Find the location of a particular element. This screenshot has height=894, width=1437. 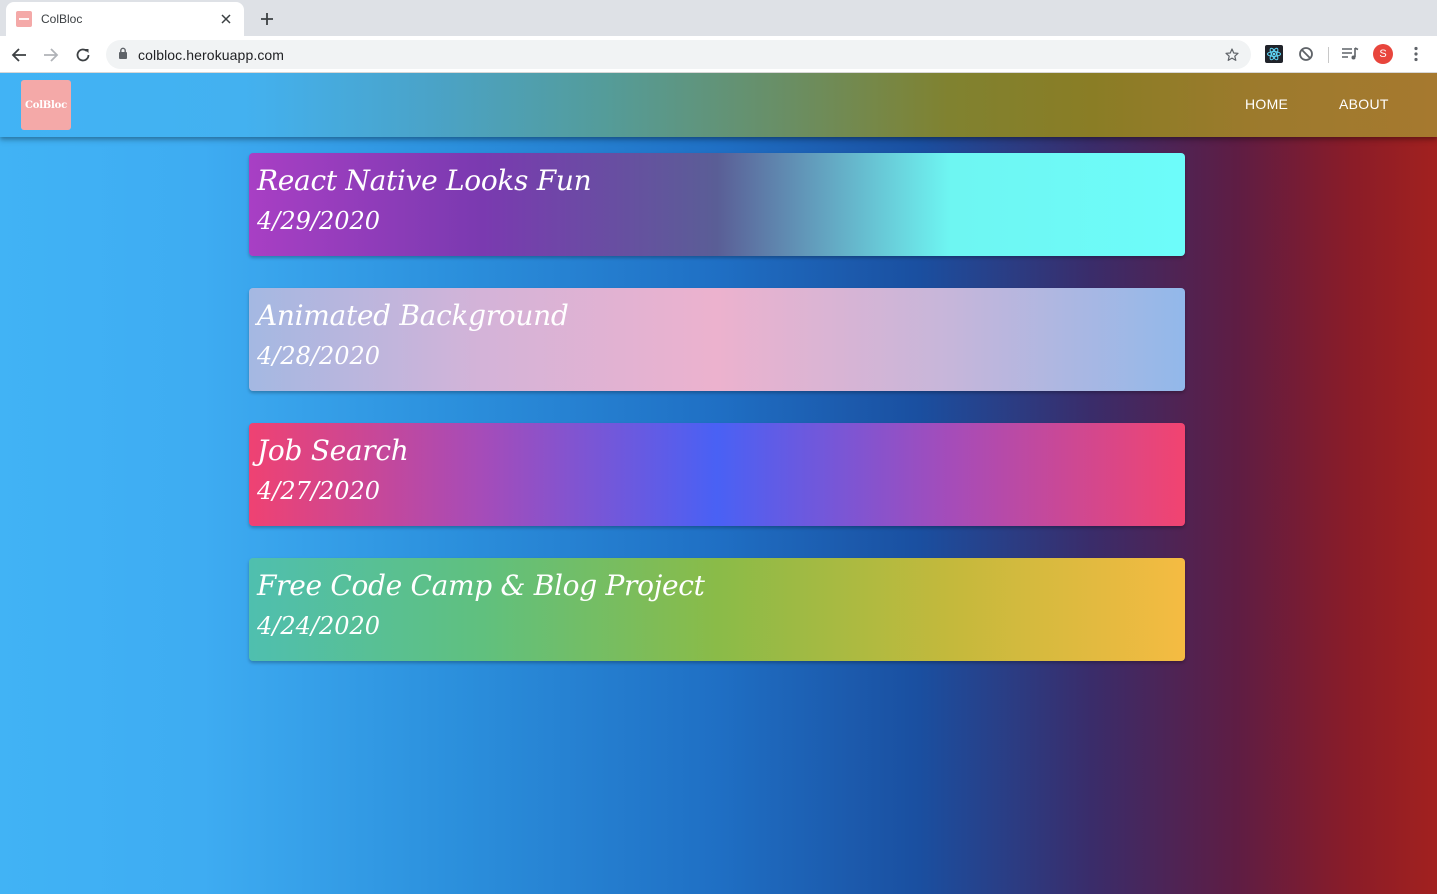

forward-arrow-icon is located at coordinates (51, 55).